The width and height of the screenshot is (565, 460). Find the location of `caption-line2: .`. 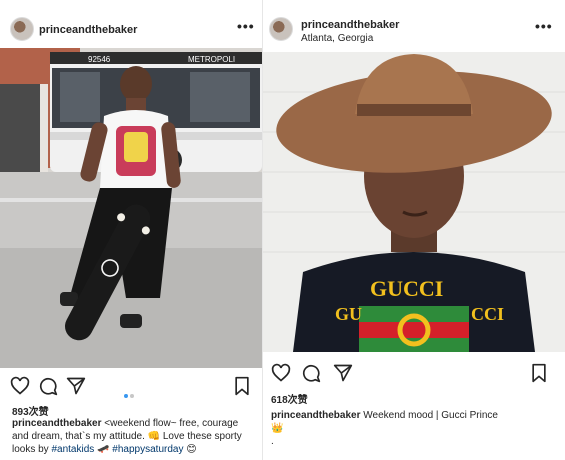

caption-line2: . is located at coordinates (272, 441).